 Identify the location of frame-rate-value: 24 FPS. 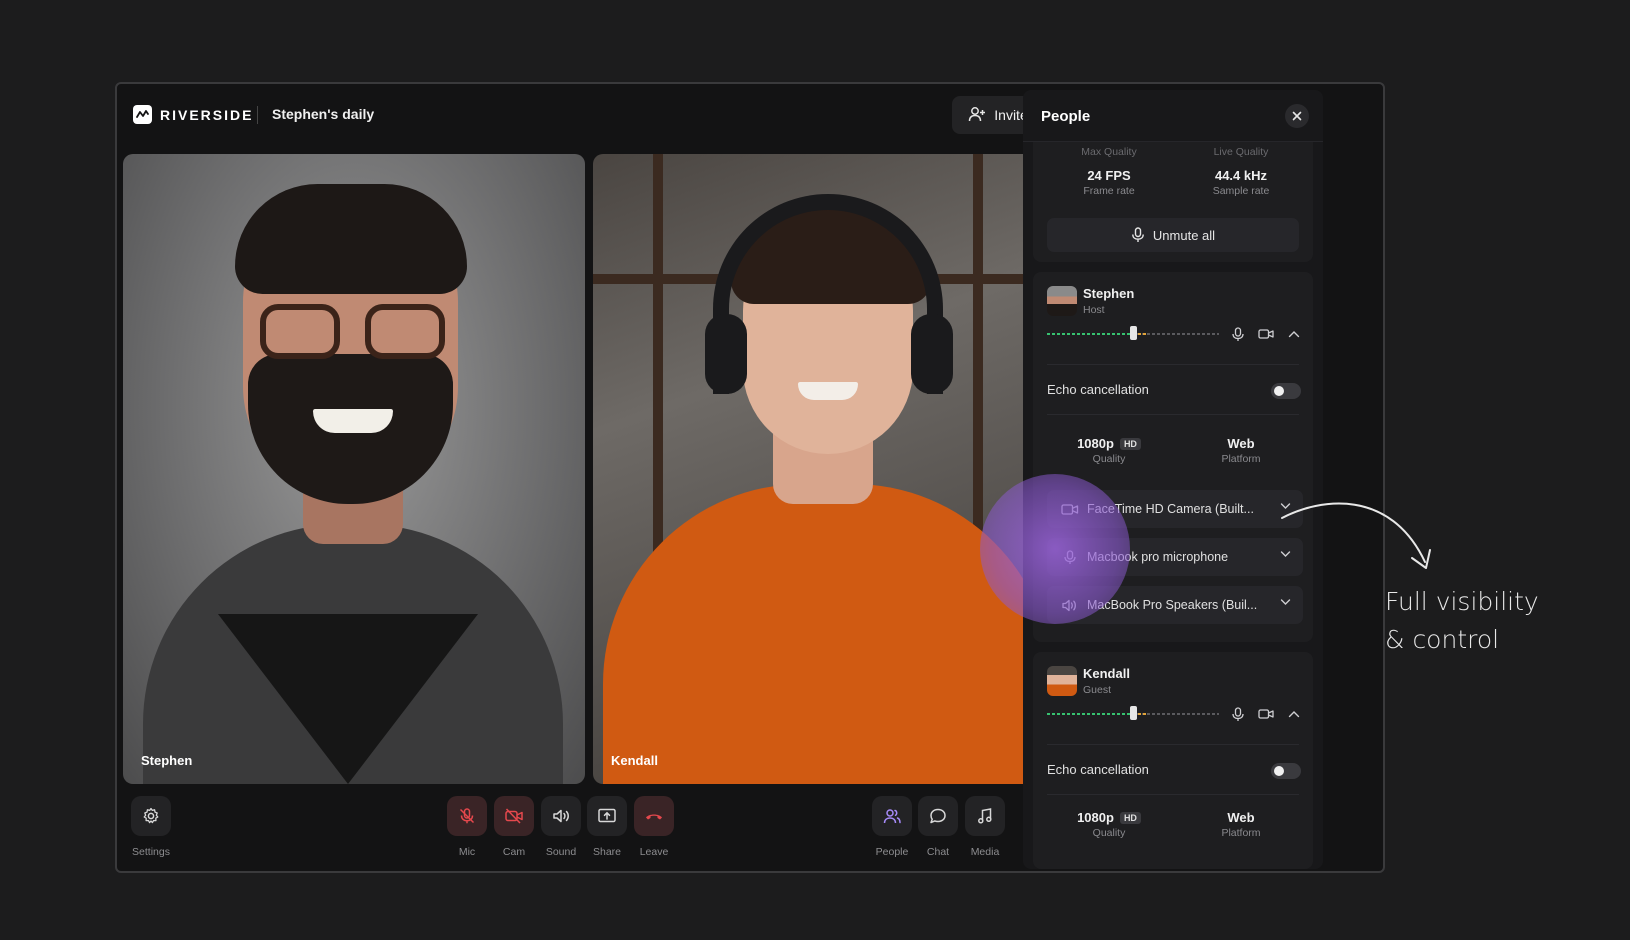
(1109, 175).